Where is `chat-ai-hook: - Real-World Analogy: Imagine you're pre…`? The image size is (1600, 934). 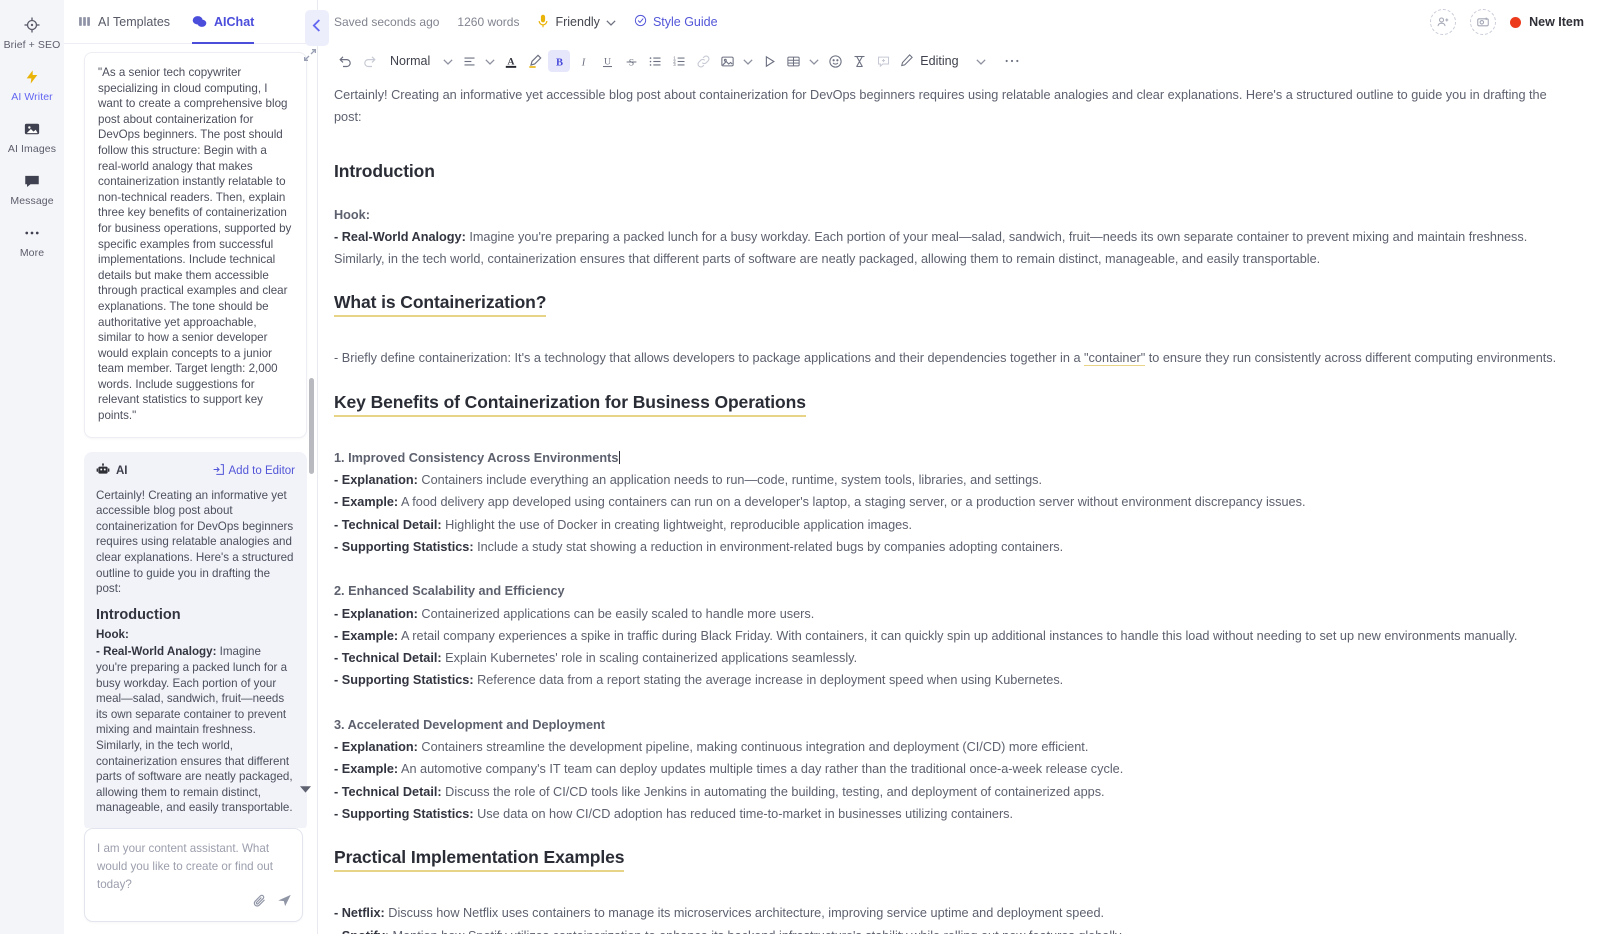
chat-ai-hook: - Real-World Analogy: Imagine you're pre… is located at coordinates (195, 730).